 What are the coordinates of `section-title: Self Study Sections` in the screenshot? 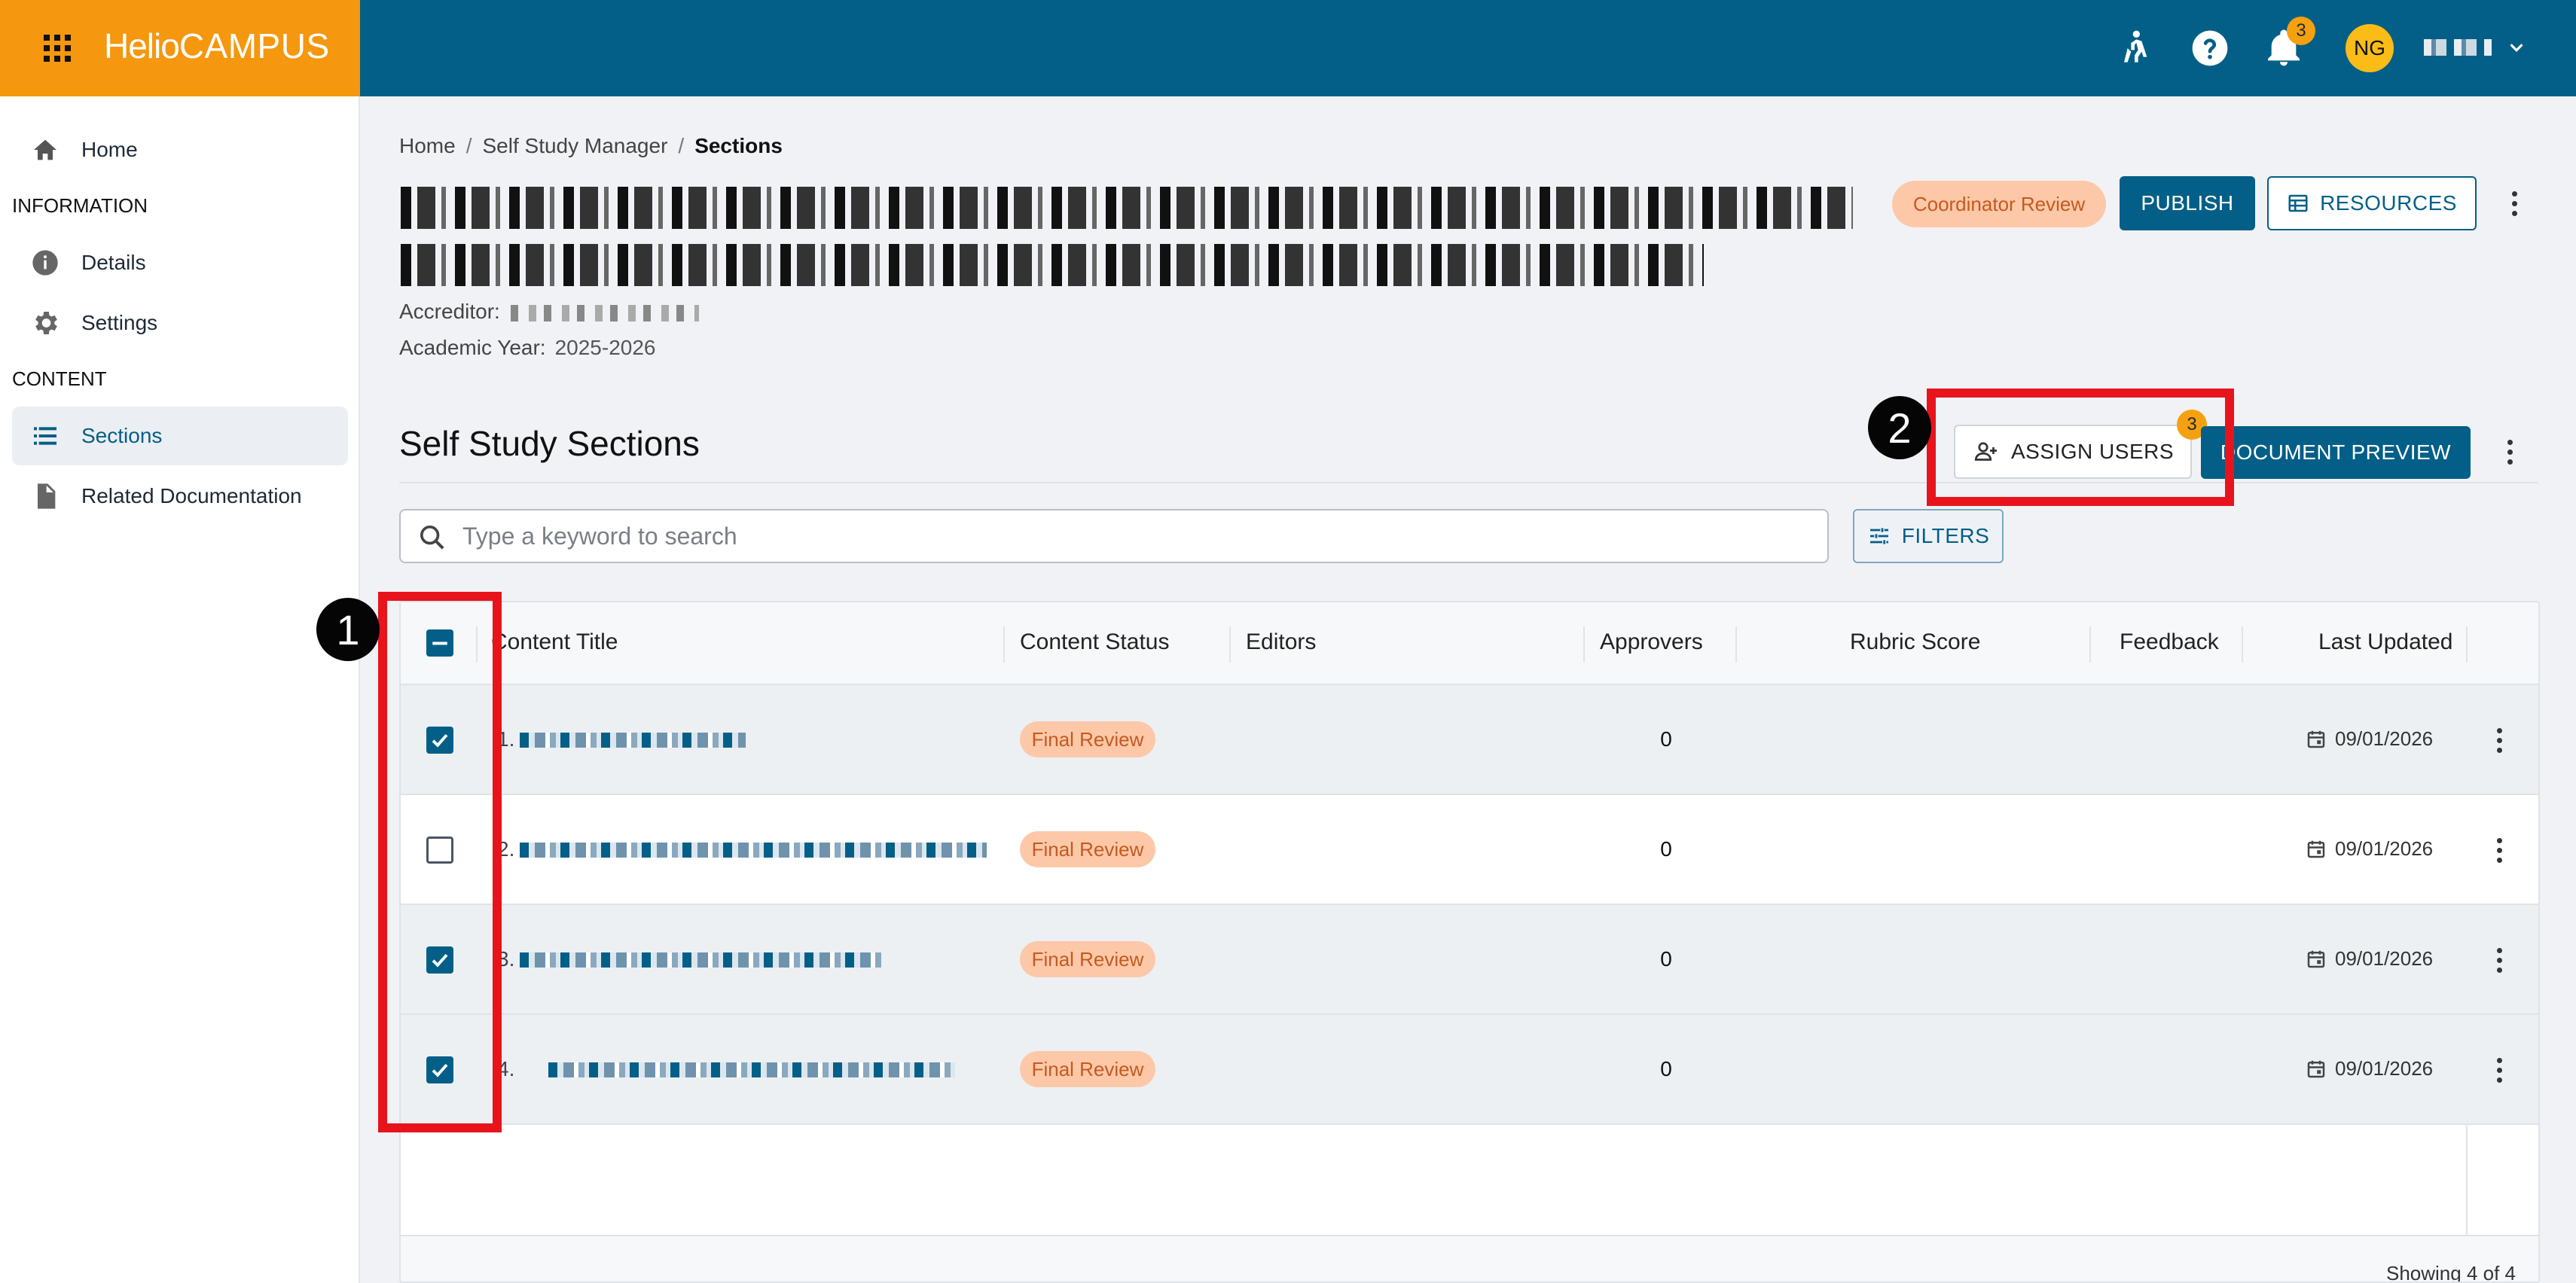 It's located at (549, 444).